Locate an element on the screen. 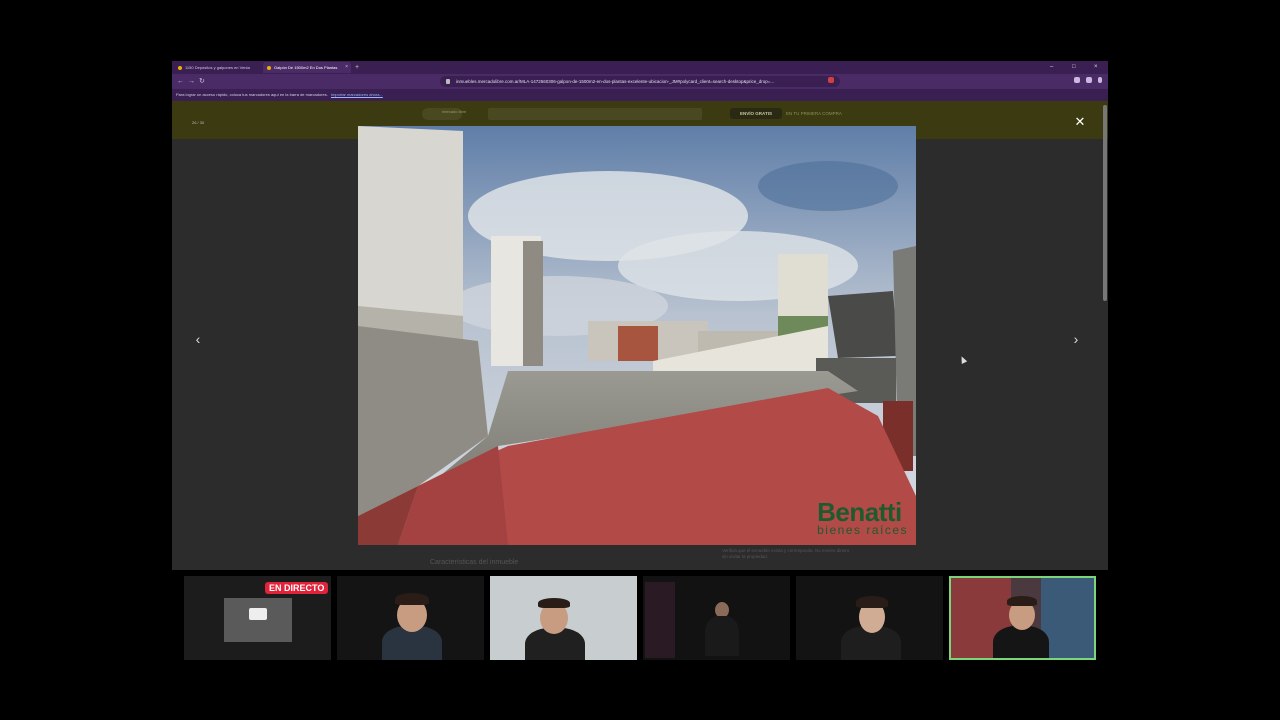 This screenshot has height=720, width=1280. back-icon: ← is located at coordinates (180, 81).